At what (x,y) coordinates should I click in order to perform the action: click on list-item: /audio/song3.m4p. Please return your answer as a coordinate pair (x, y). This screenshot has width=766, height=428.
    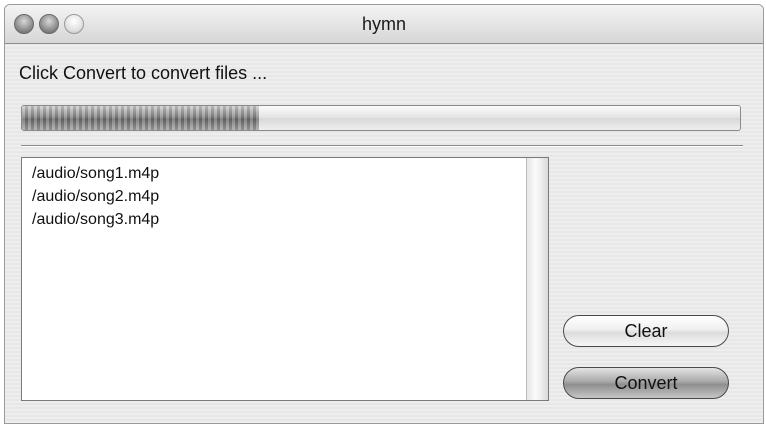
    Looking at the image, I should click on (277, 219).